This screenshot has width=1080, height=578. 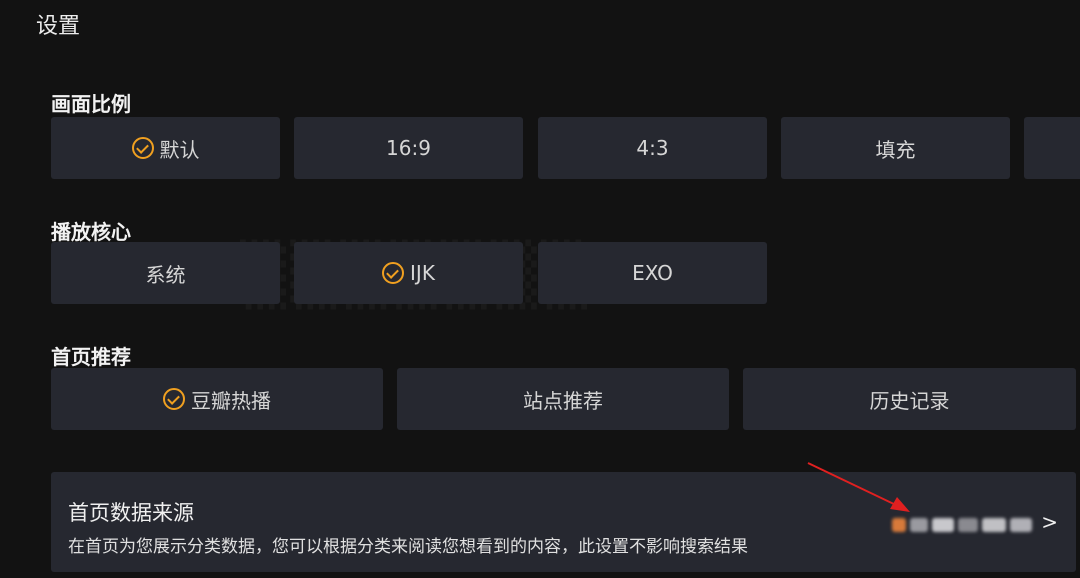 What do you see at coordinates (408, 547) in the screenshot?
I see `home-source-description: 在首页为您展示分类数据，您可以根据分类来阅读您想看到的内容，此设置不影响搜索结果` at bounding box center [408, 547].